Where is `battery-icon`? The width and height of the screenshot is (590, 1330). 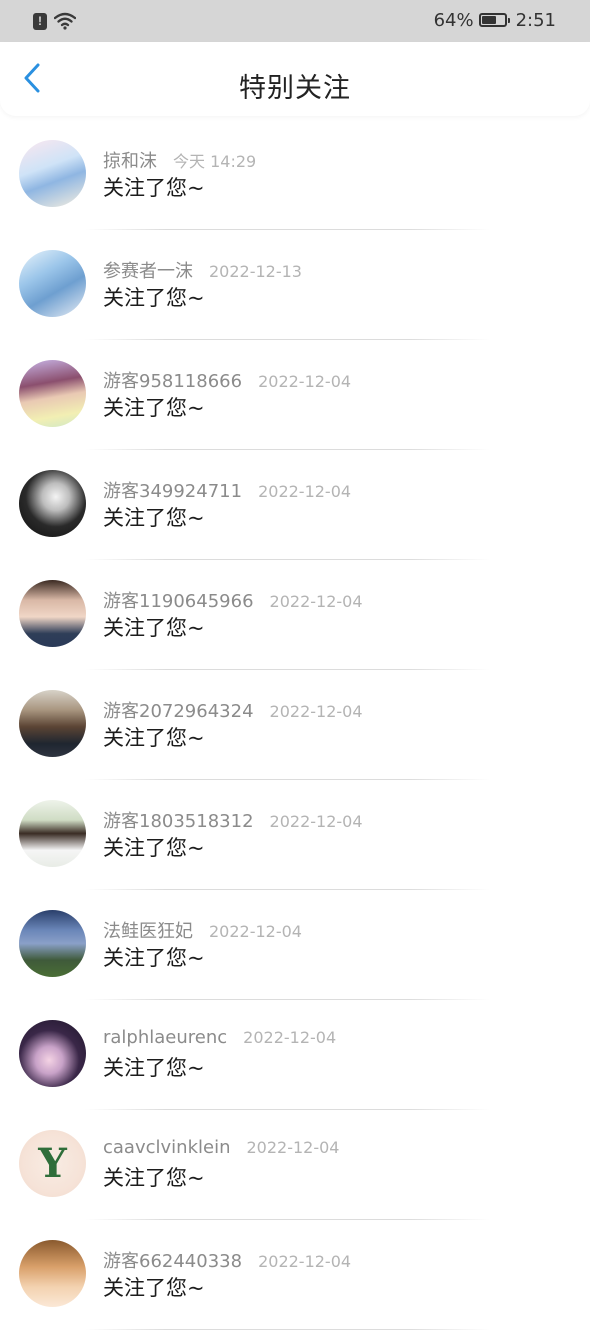 battery-icon is located at coordinates (494, 20).